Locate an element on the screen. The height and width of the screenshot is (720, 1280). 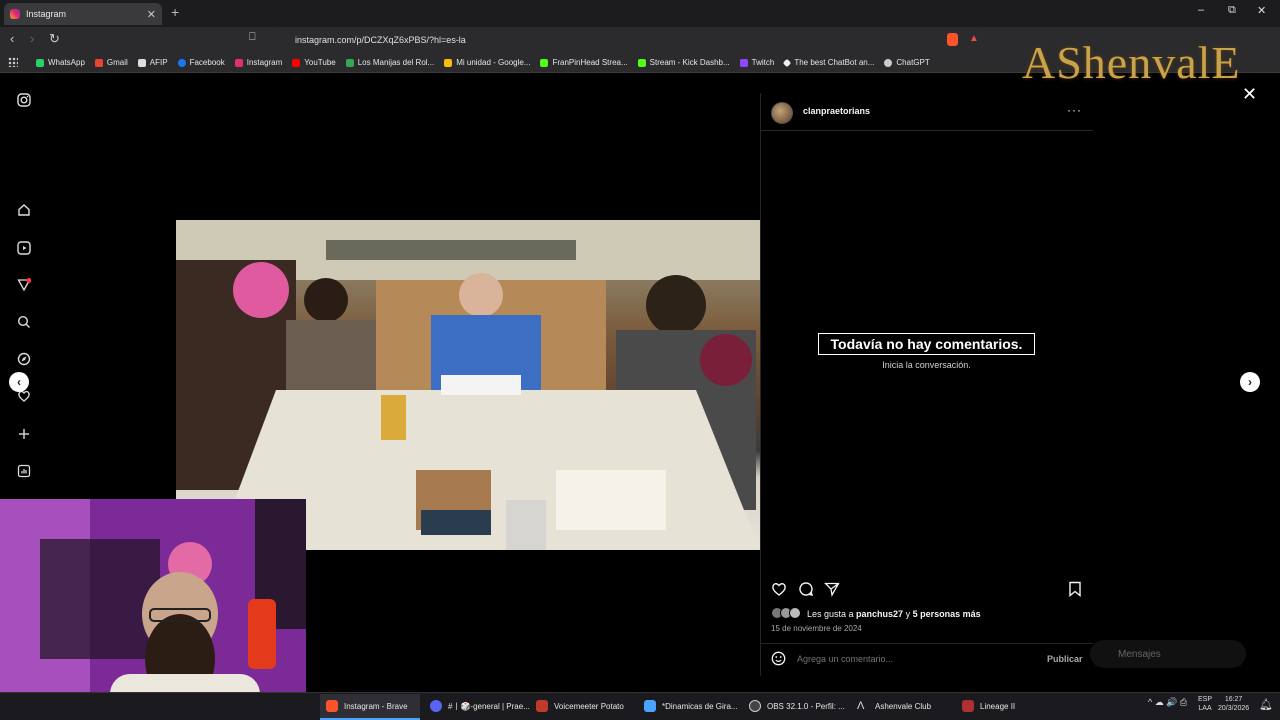
taskbar-item-voicemeeter: Voicemeeter Potato is located at coordinates (580, 706).